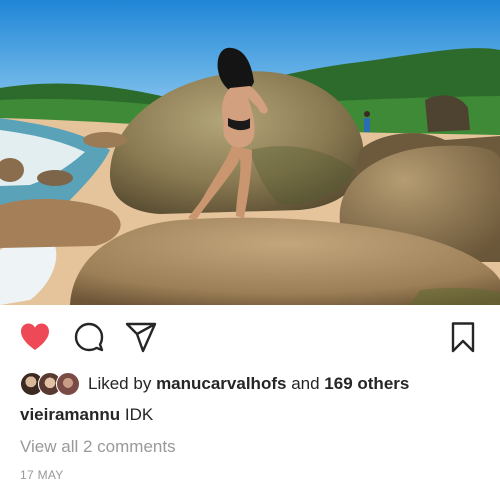 The height and width of the screenshot is (500, 500). I want to click on like-button, so click(38, 340).